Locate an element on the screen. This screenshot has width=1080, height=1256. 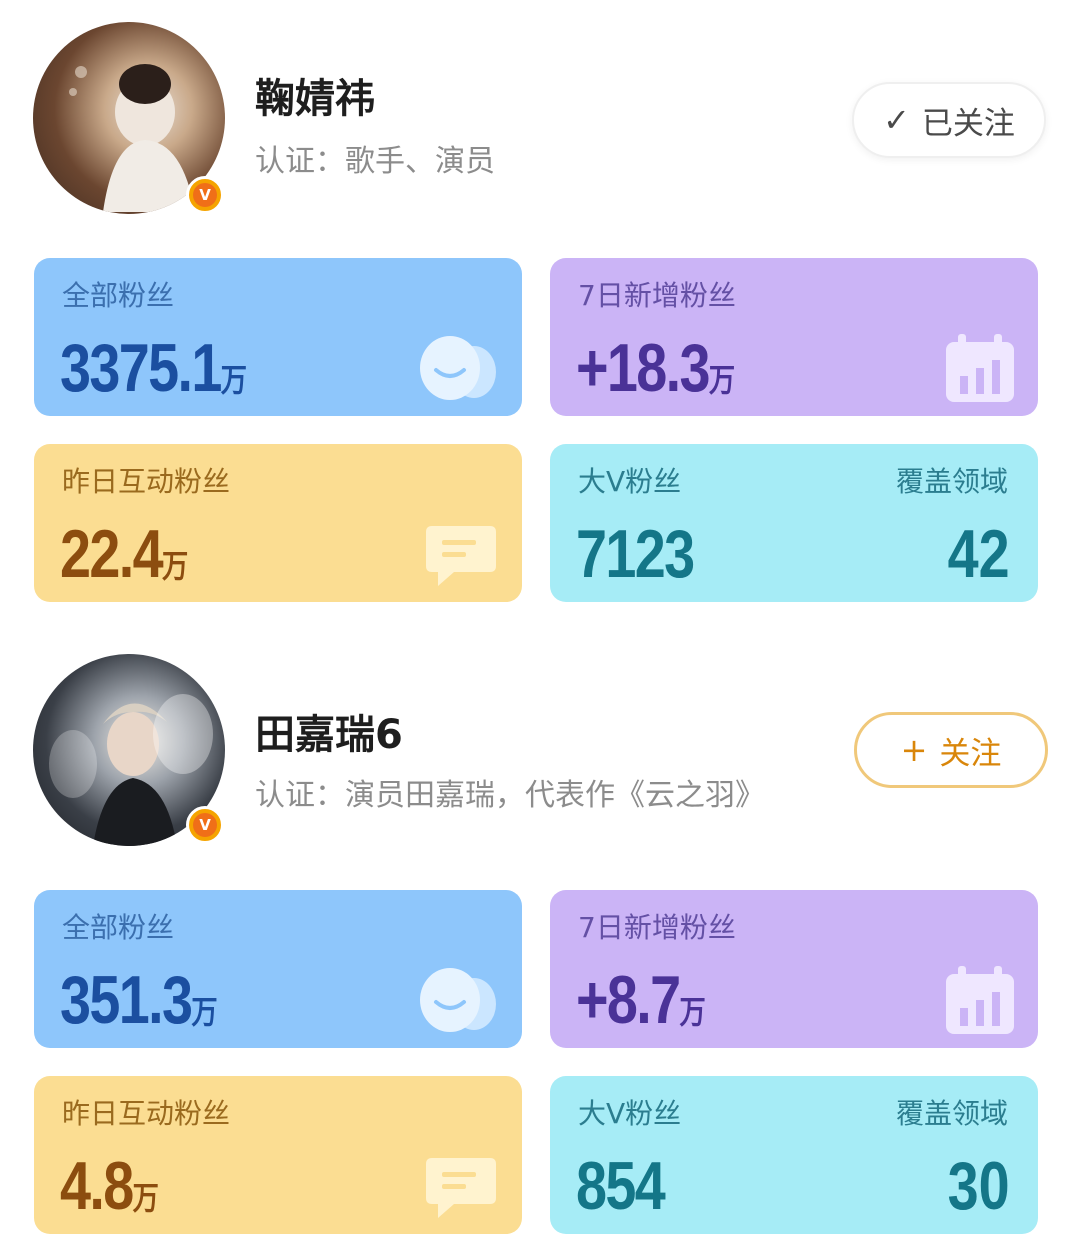
certification-text: 认证：歌手、演员 is located at coordinates (375, 161).